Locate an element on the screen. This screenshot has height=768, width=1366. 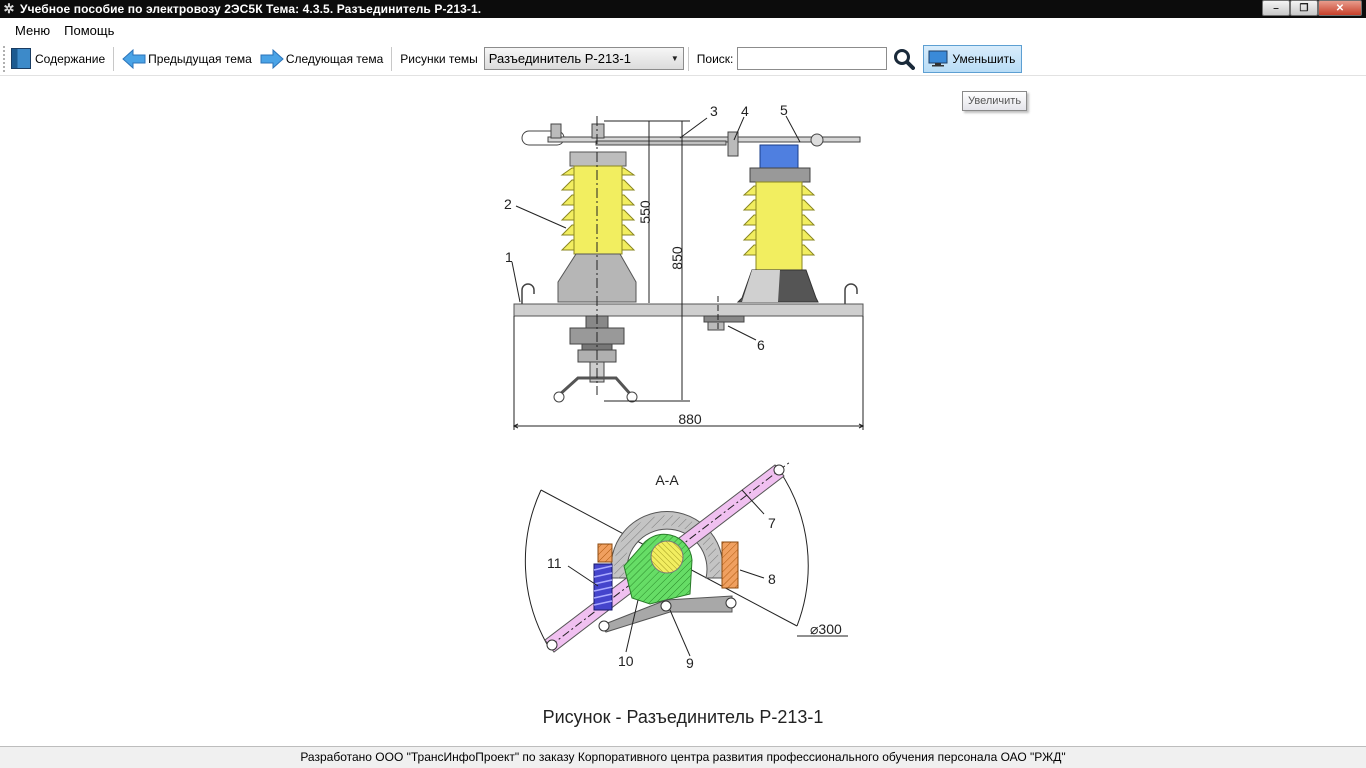
callout-8: 8 is located at coordinates (772, 579).